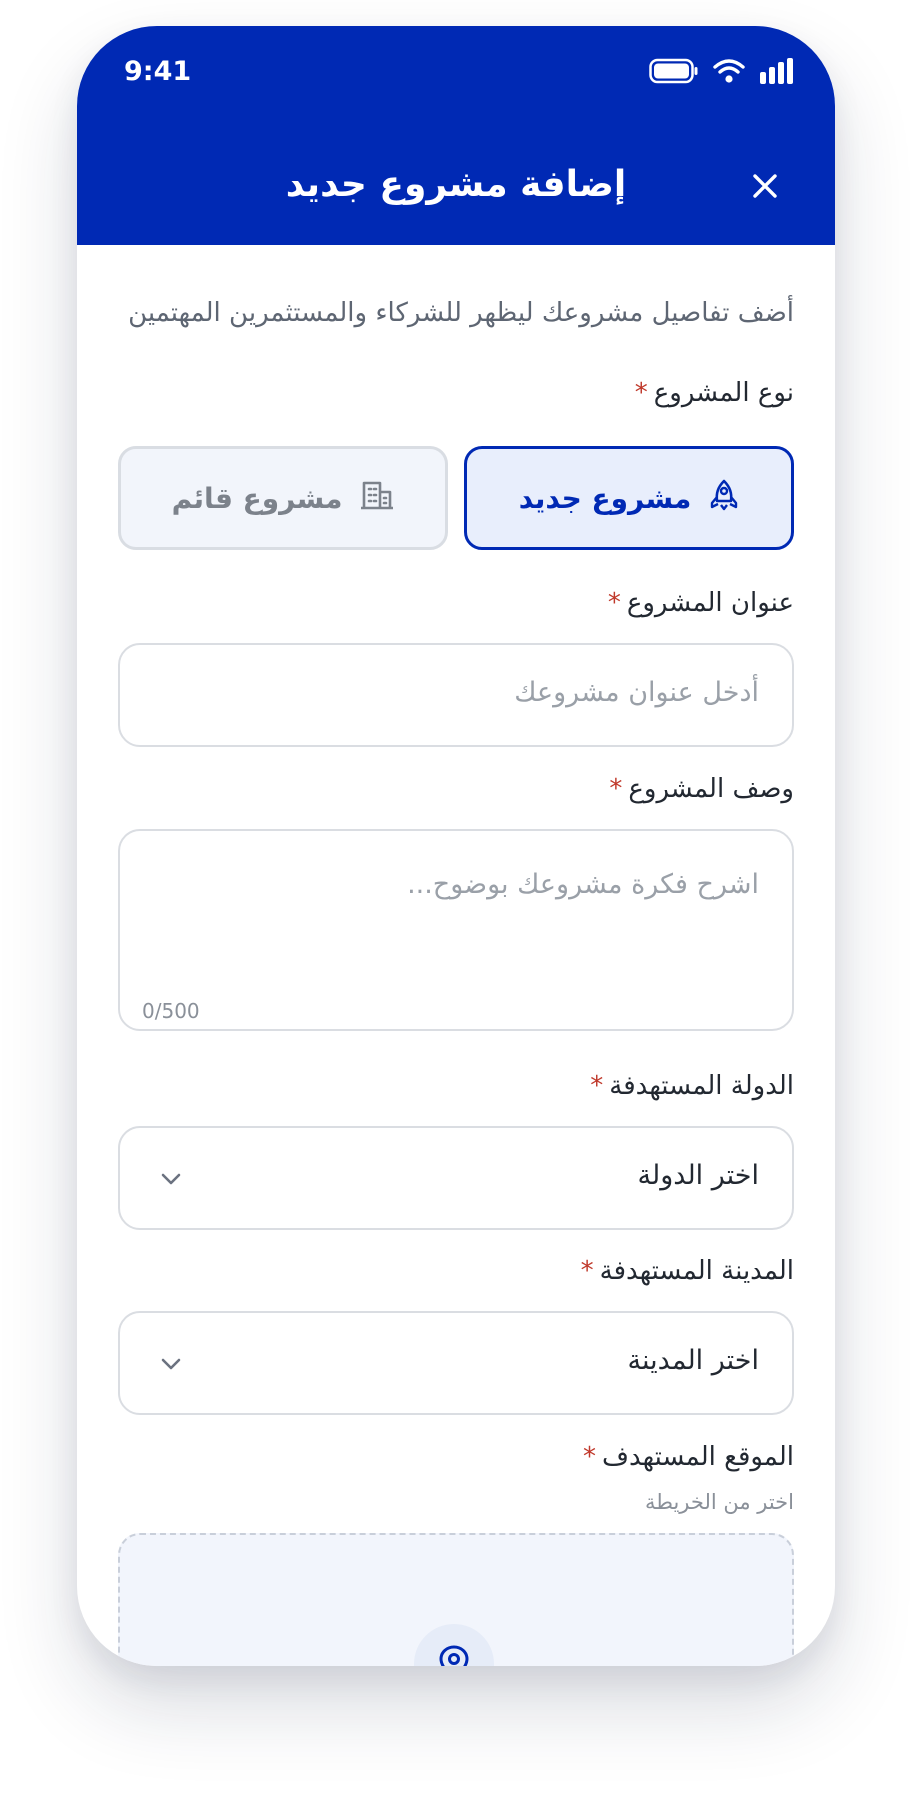 The height and width of the screenshot is (1795, 912). I want to click on wifi-icon, so click(729, 73).